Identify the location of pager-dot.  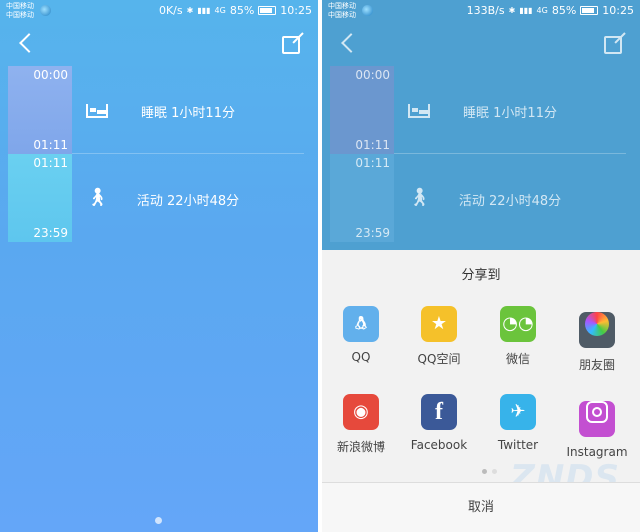
(494, 471).